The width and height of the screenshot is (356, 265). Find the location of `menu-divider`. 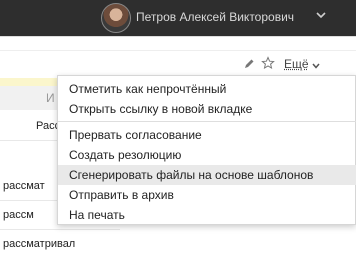

menu-divider is located at coordinates (207, 121).